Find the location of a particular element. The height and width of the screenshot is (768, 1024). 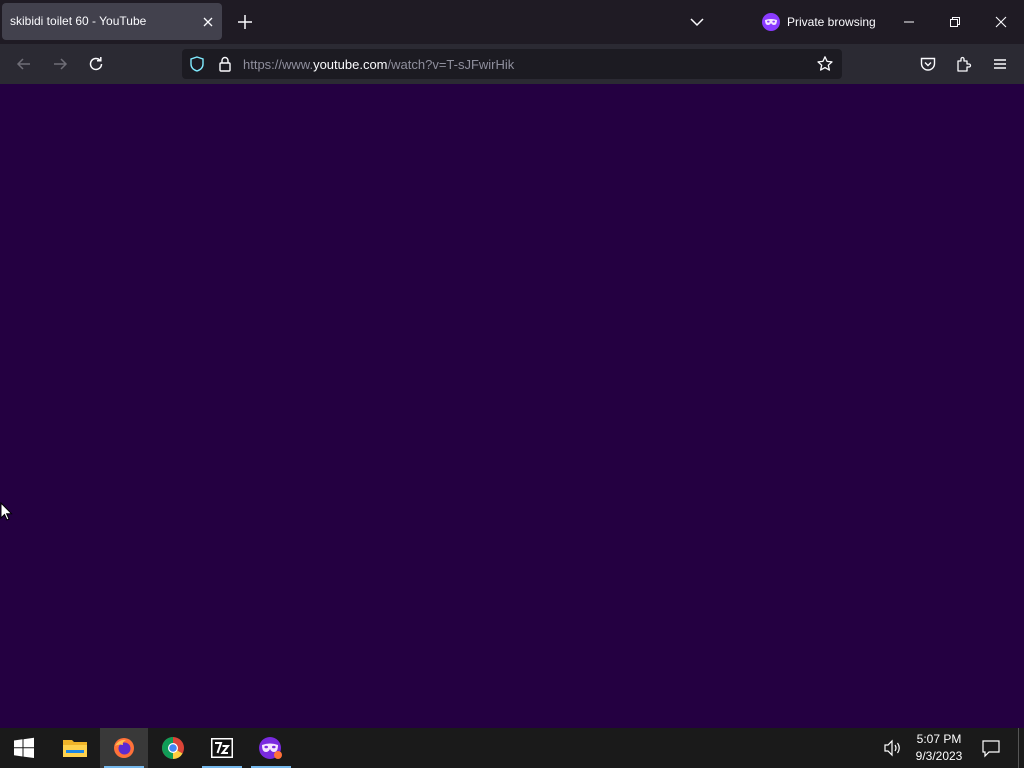

taskbar-file-explorer is located at coordinates (75, 748).